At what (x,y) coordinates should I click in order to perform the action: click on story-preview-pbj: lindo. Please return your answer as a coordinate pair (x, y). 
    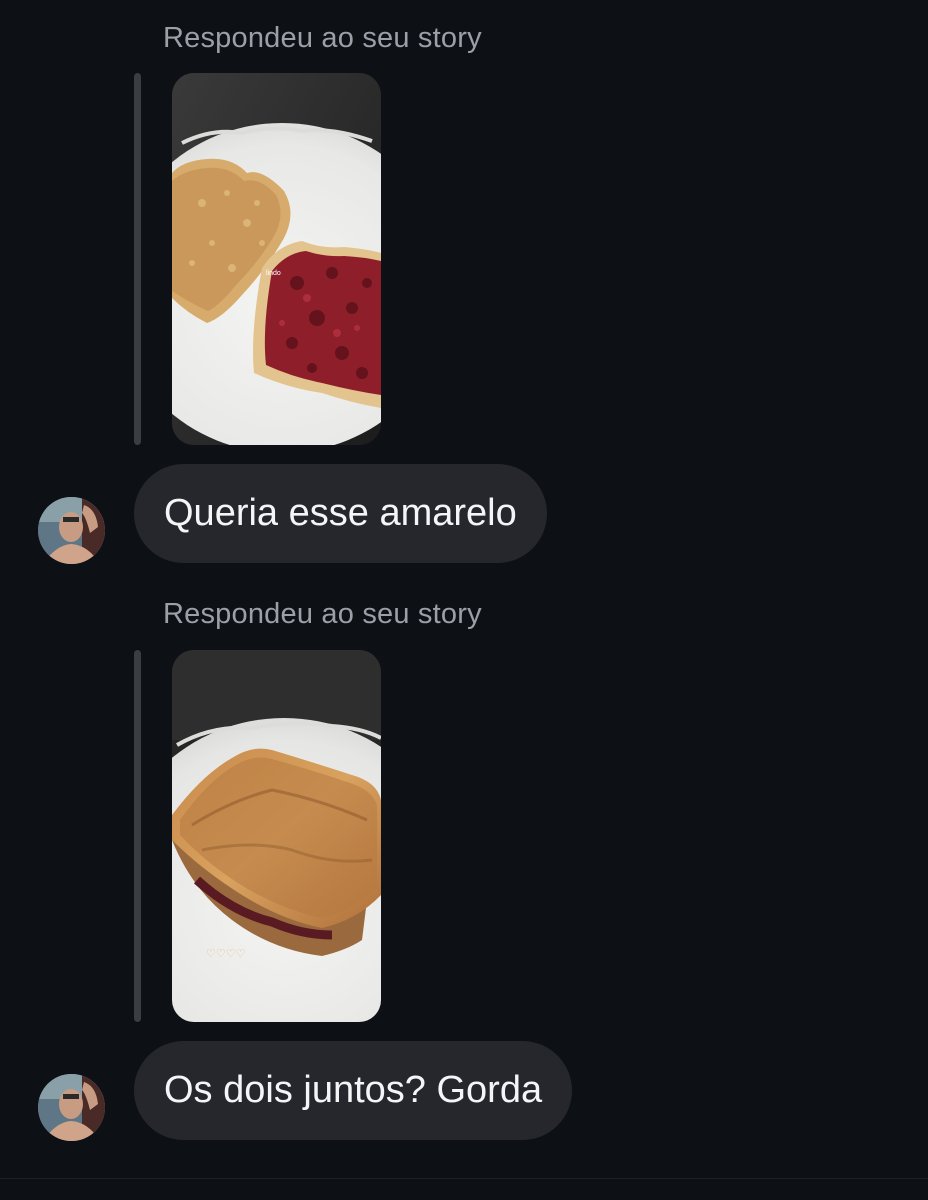
    Looking at the image, I should click on (276, 259).